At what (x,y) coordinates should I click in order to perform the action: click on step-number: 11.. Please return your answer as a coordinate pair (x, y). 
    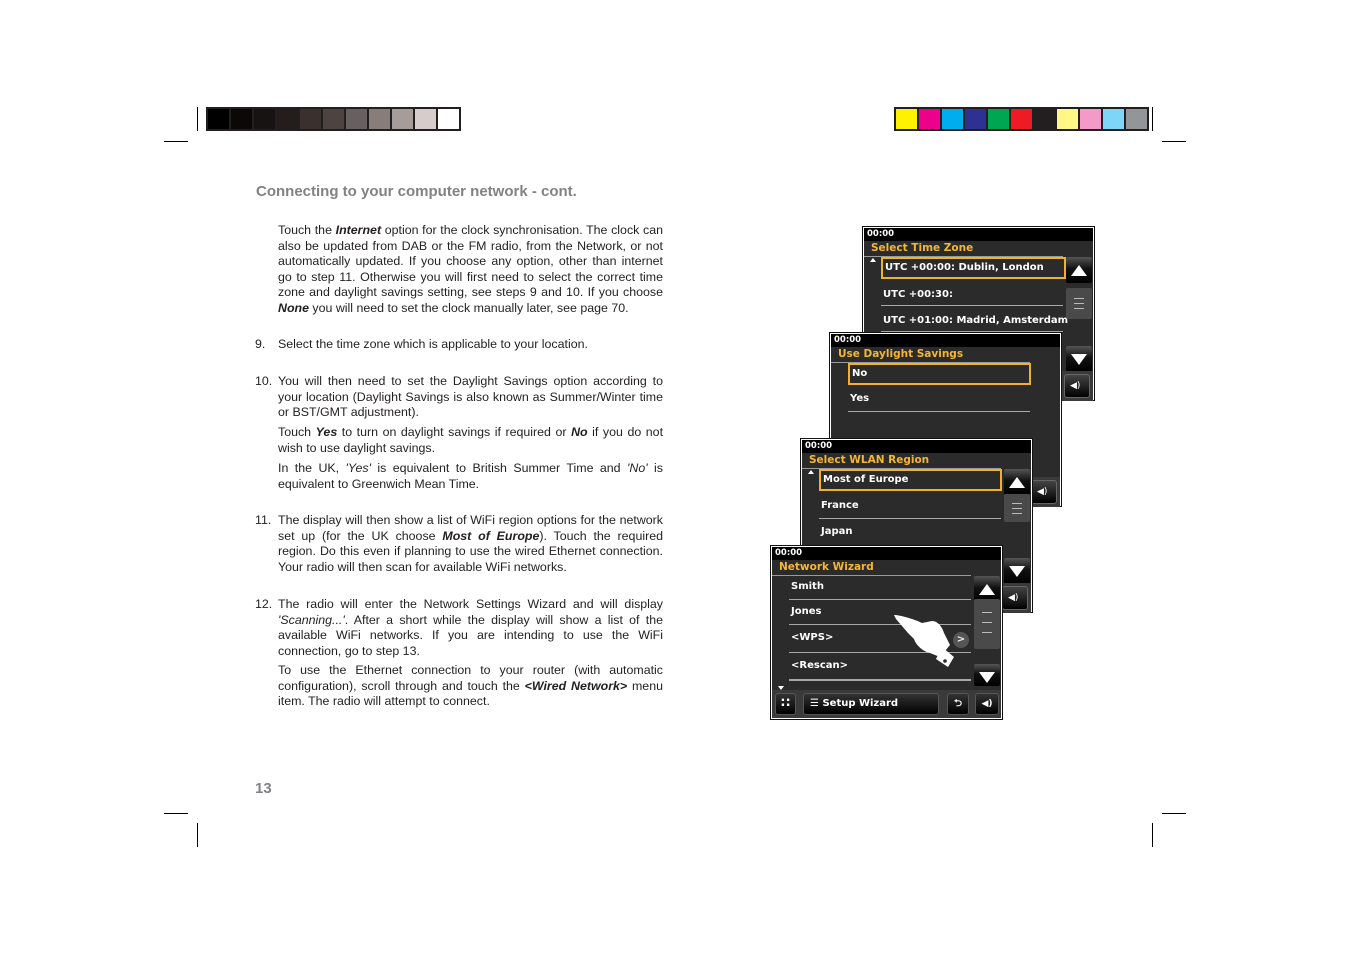
    Looking at the image, I should click on (263, 520).